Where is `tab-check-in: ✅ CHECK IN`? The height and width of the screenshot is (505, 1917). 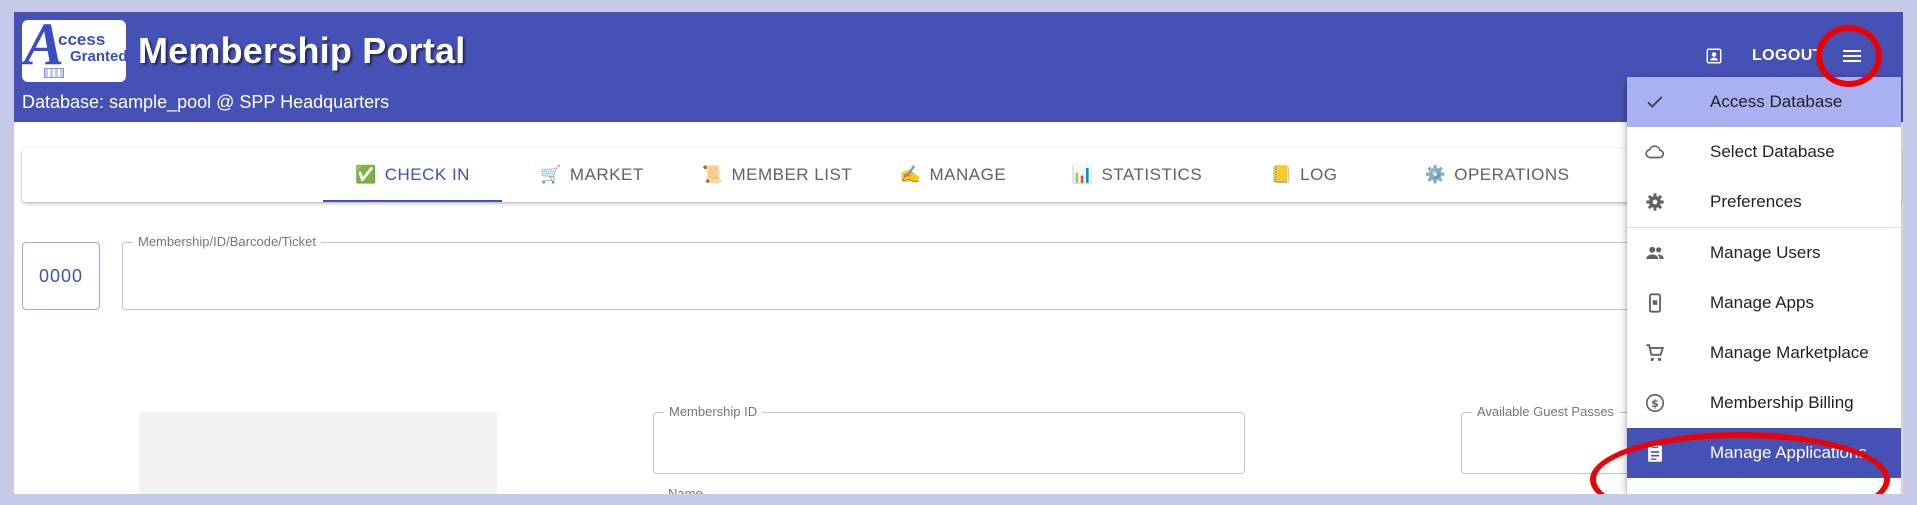 tab-check-in: ✅ CHECK IN is located at coordinates (412, 175).